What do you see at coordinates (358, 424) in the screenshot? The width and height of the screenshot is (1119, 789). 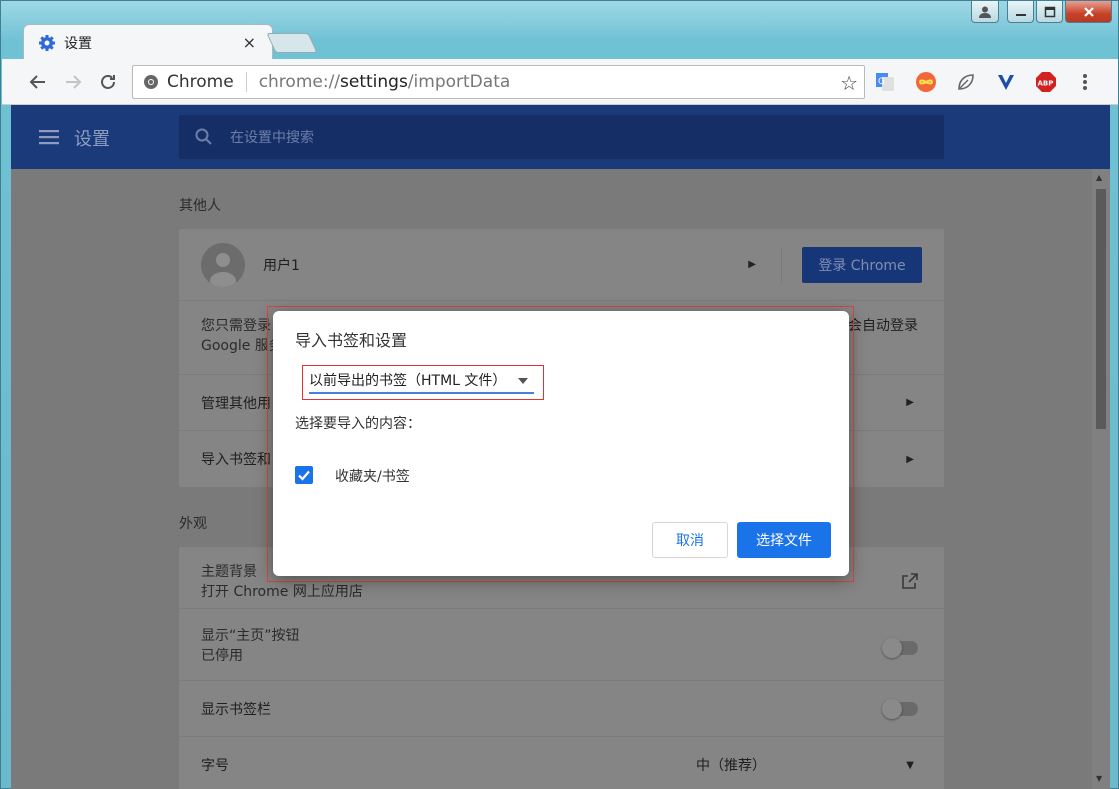 I see `content-label: 选择要导入的内容：` at bounding box center [358, 424].